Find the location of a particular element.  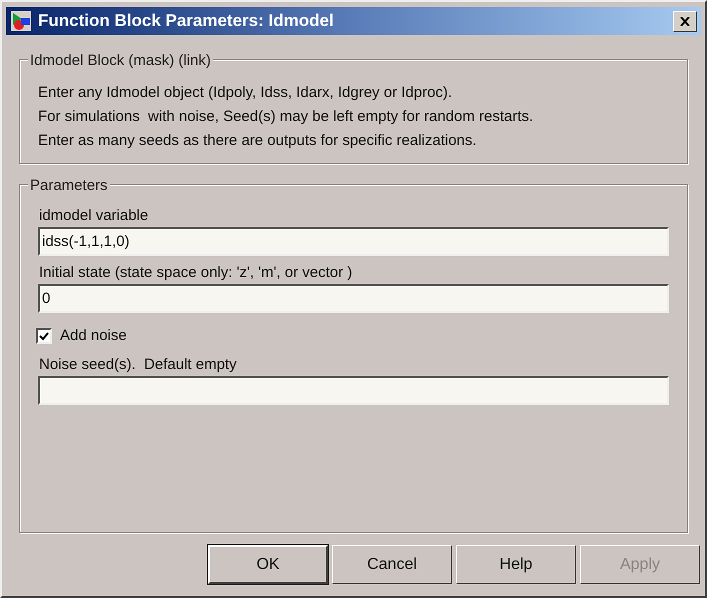

close-icon is located at coordinates (685, 21).